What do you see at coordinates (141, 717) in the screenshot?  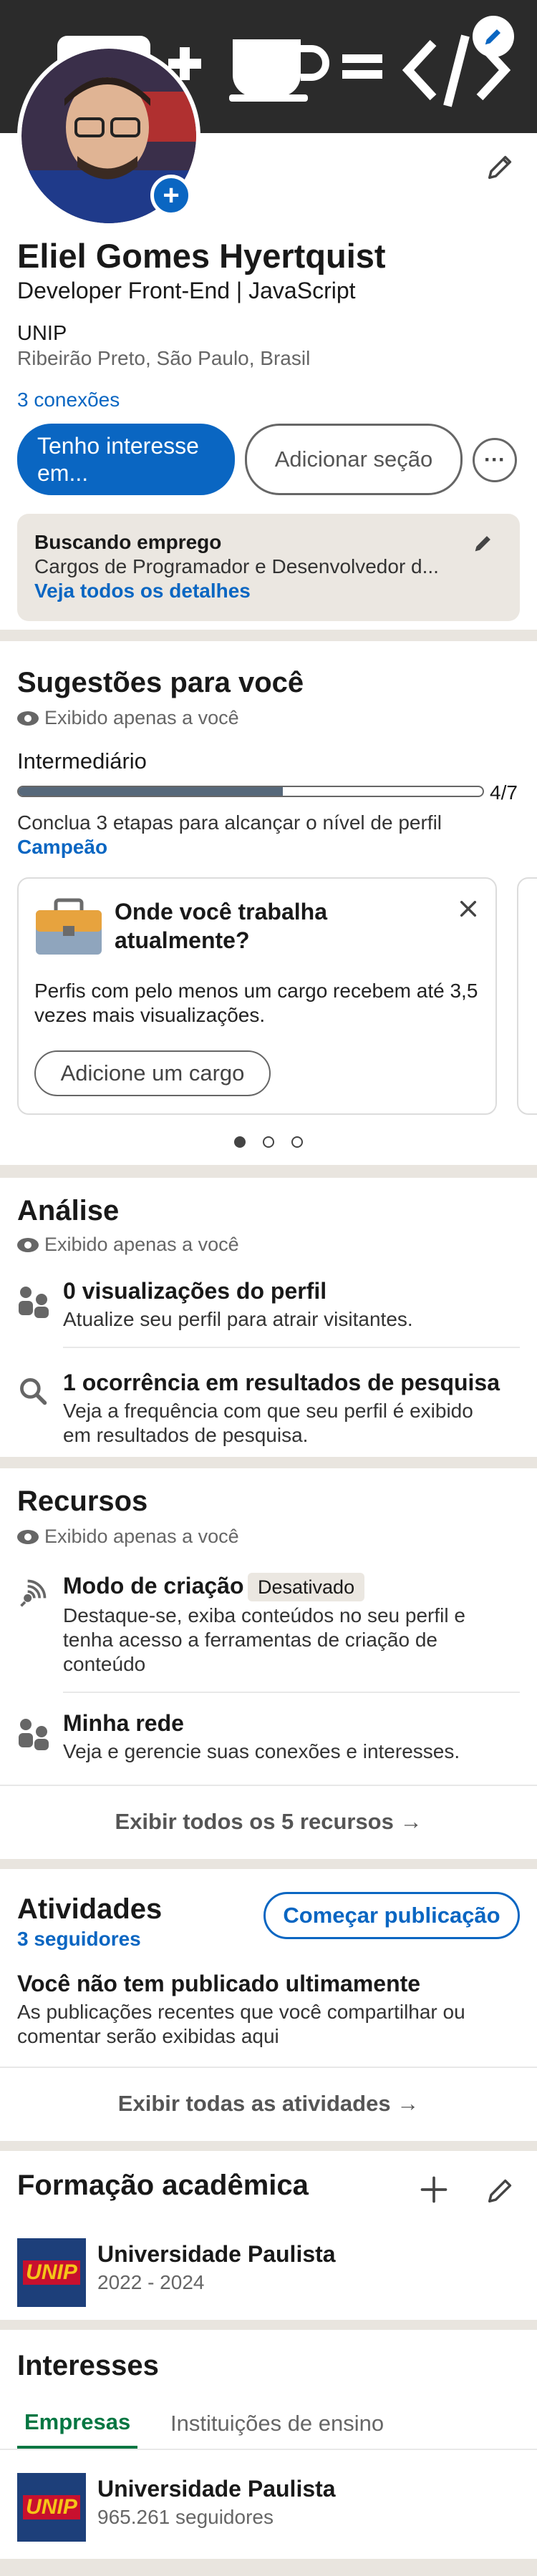 I see `suggestions-private-text: Exibido apenas a você` at bounding box center [141, 717].